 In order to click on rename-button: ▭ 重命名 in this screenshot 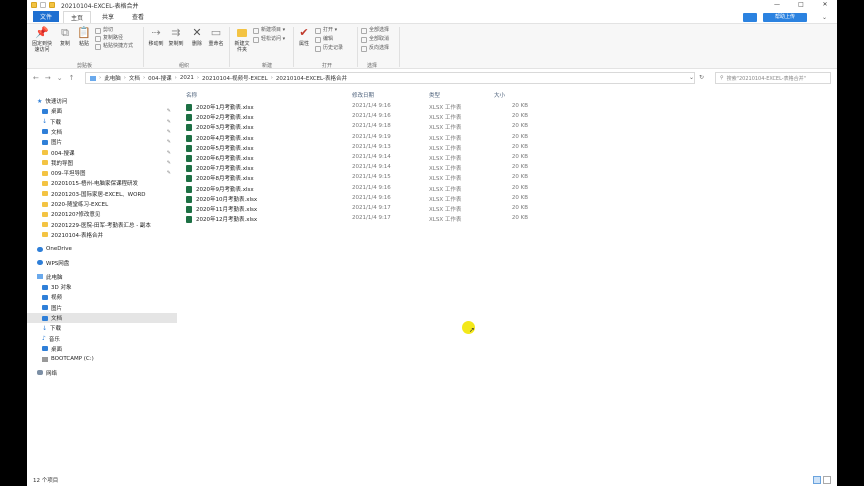, I will do `click(216, 37)`.